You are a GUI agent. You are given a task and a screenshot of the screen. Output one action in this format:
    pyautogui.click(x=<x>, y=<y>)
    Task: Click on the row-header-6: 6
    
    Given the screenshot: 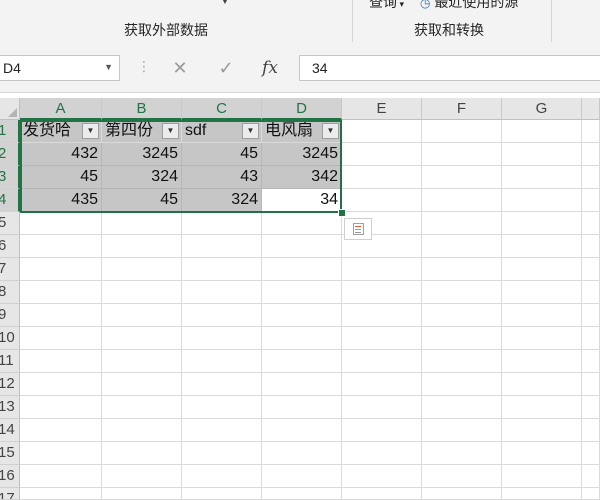 What is the action you would take?
    pyautogui.click(x=10, y=246)
    